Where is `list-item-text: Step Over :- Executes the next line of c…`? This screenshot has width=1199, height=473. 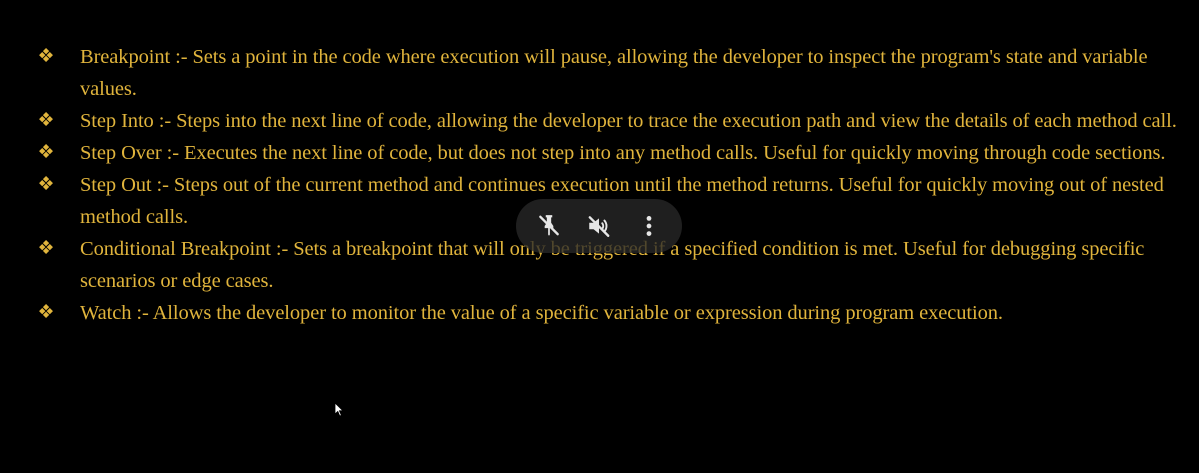
list-item-text: Step Over :- Executes the next line of c… is located at coordinates (623, 153).